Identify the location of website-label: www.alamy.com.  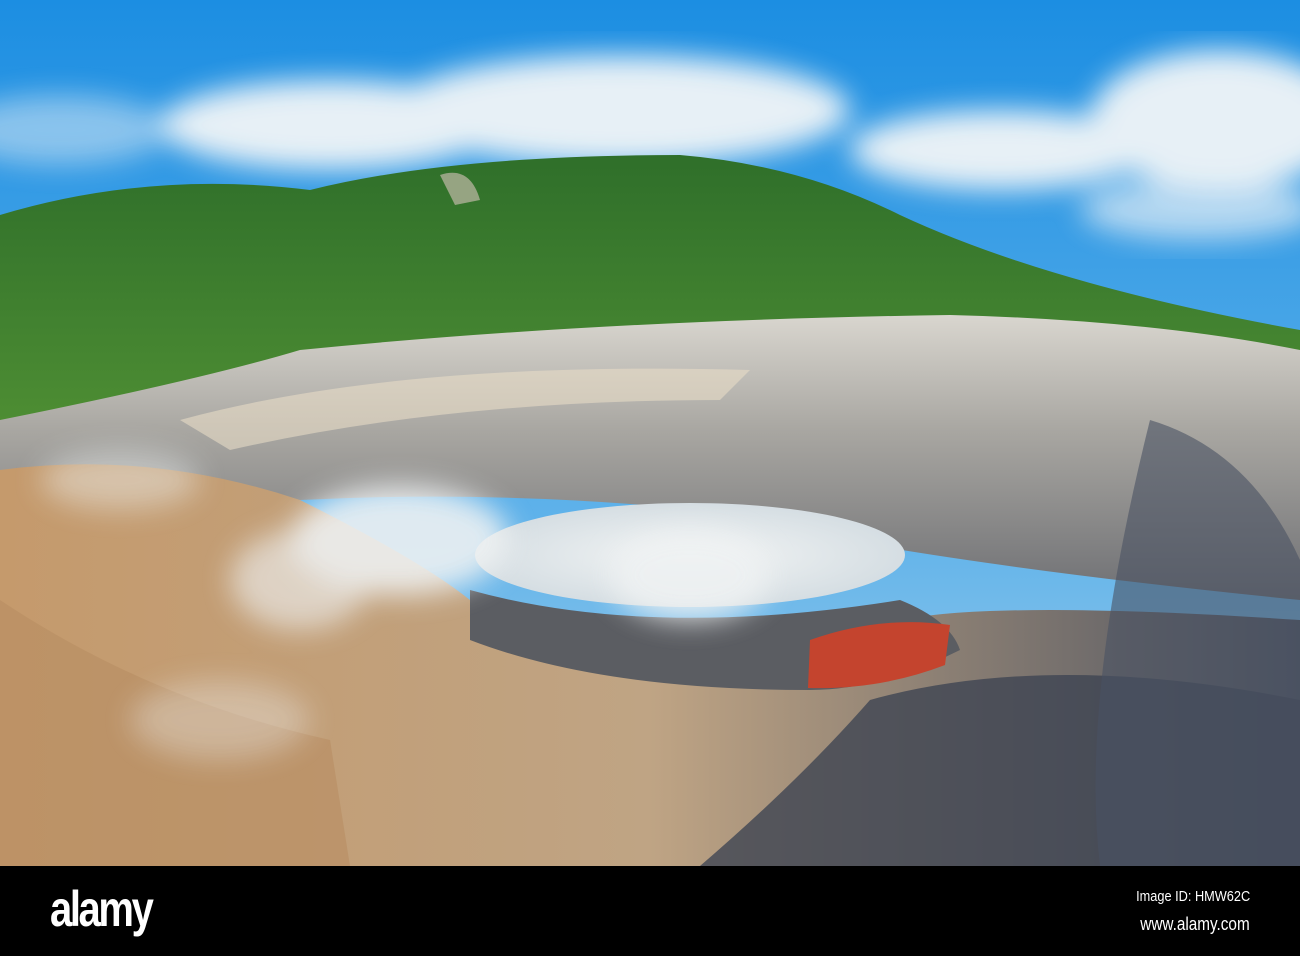
(1195, 924).